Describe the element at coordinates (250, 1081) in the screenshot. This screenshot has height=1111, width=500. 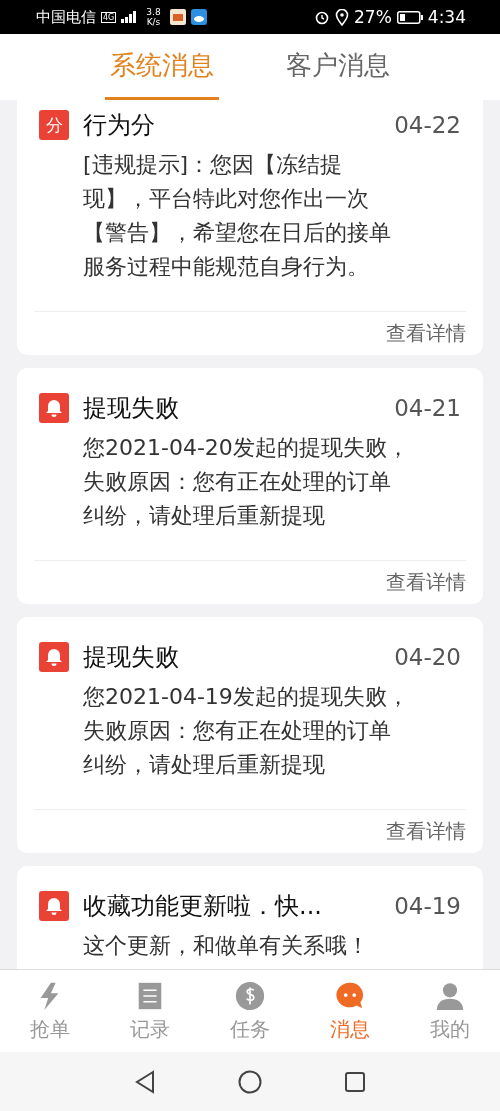
I see `home-icon` at that location.